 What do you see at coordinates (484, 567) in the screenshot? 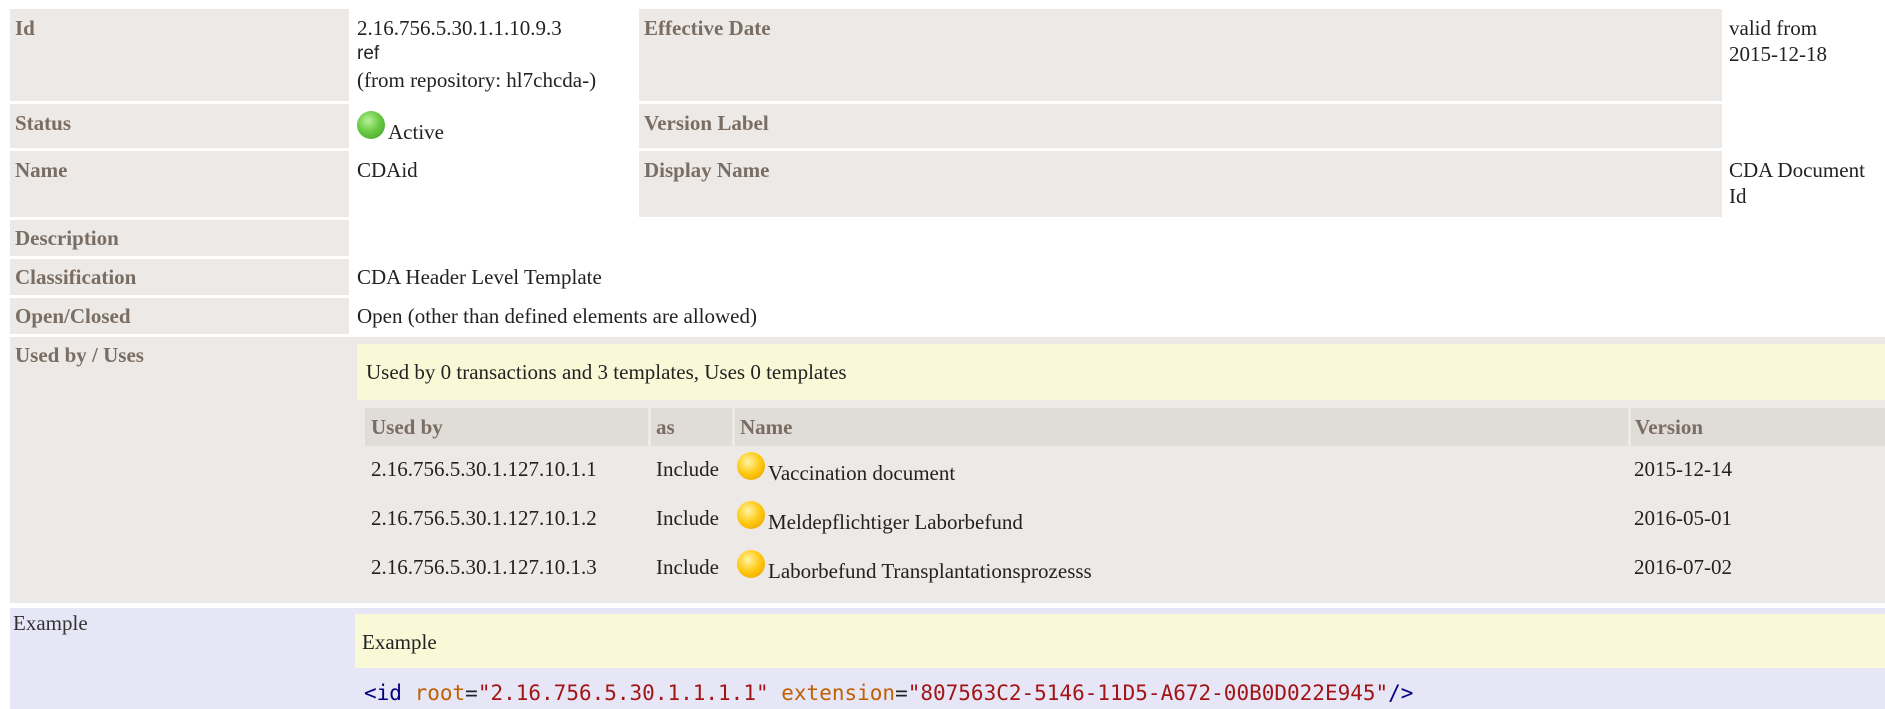
I see `used-by-id: 2.16.756.5.30.1.127.10.1.3` at bounding box center [484, 567].